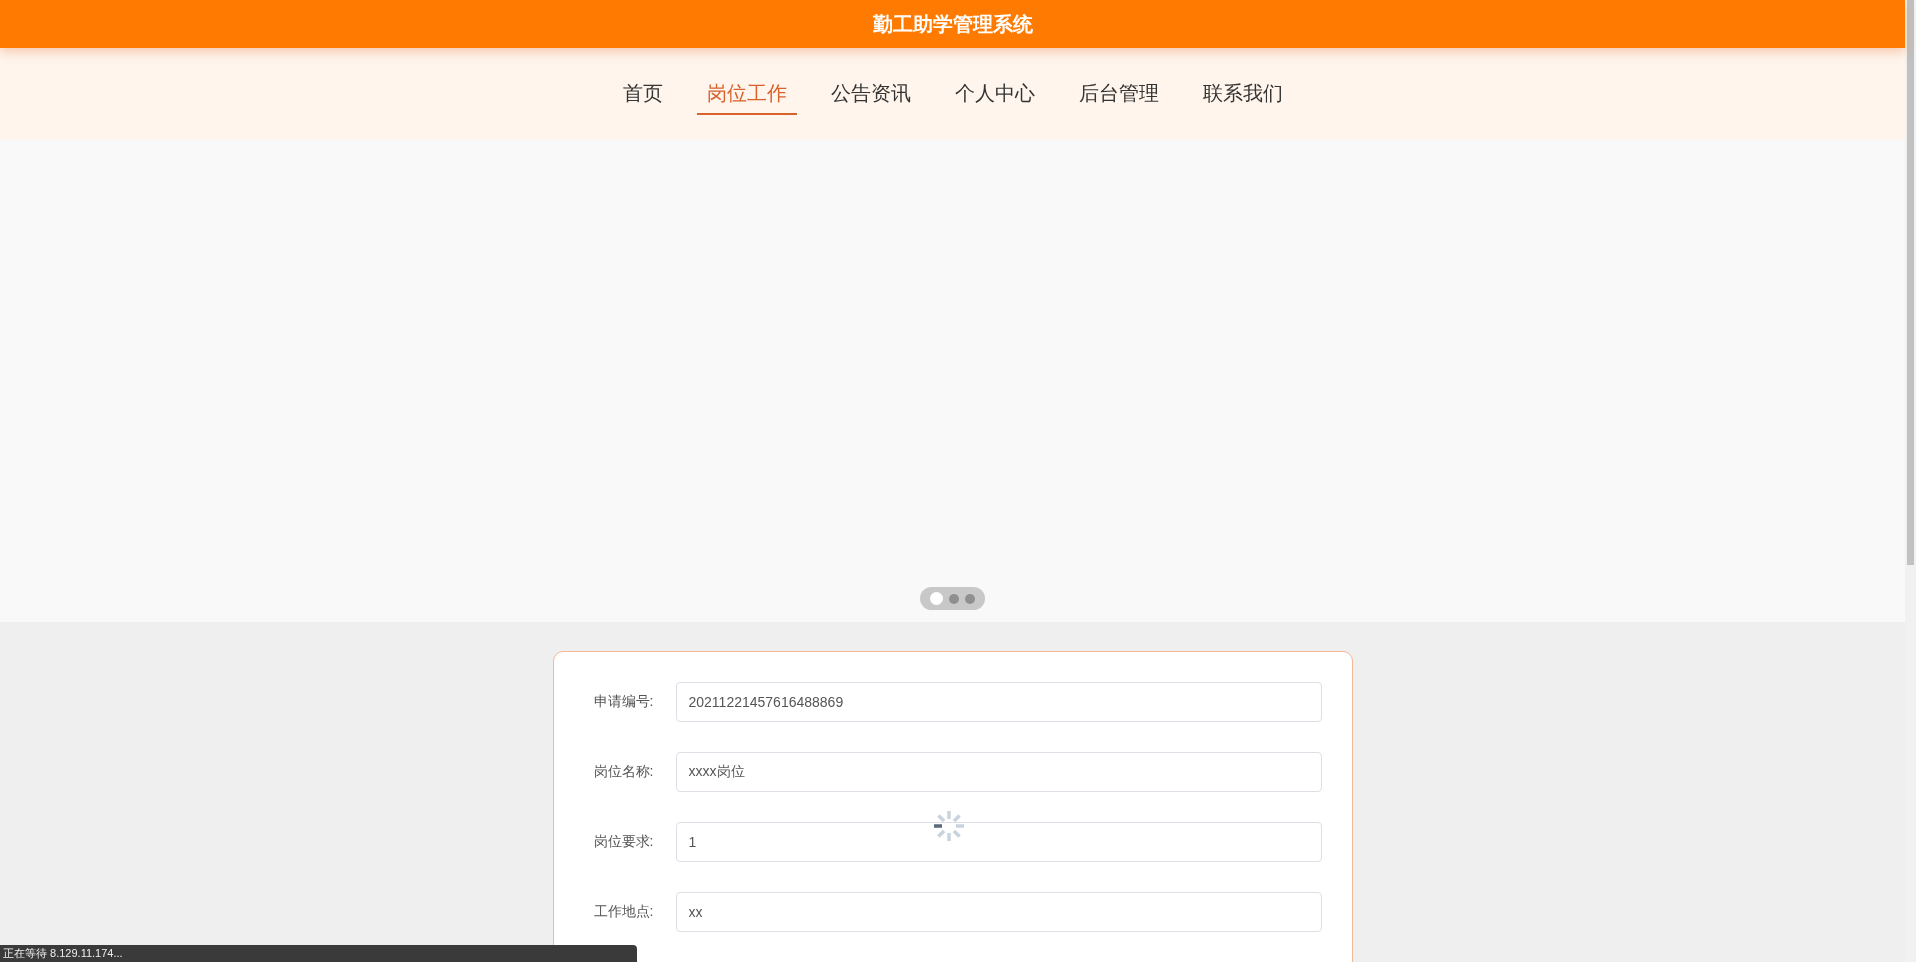 The width and height of the screenshot is (1916, 962). Describe the element at coordinates (1118, 94) in the screenshot. I see `nav-tab: 后台管理` at that location.